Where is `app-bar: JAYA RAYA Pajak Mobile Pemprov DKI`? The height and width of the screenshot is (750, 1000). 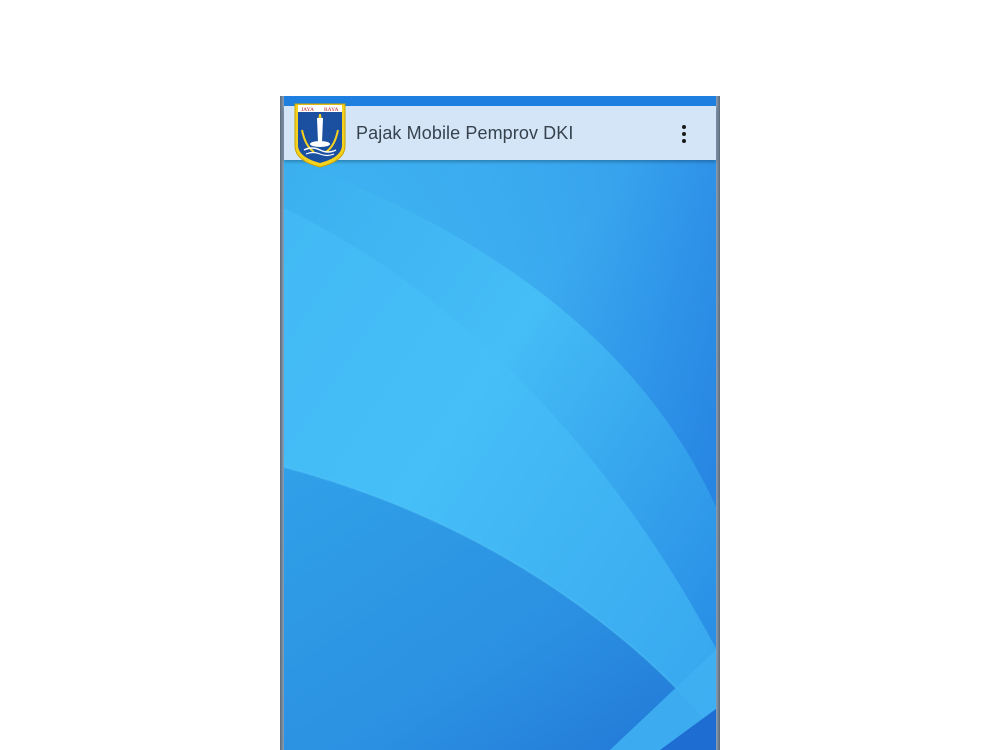 app-bar: JAYA RAYA Pajak Mobile Pemprov DKI is located at coordinates (500, 135).